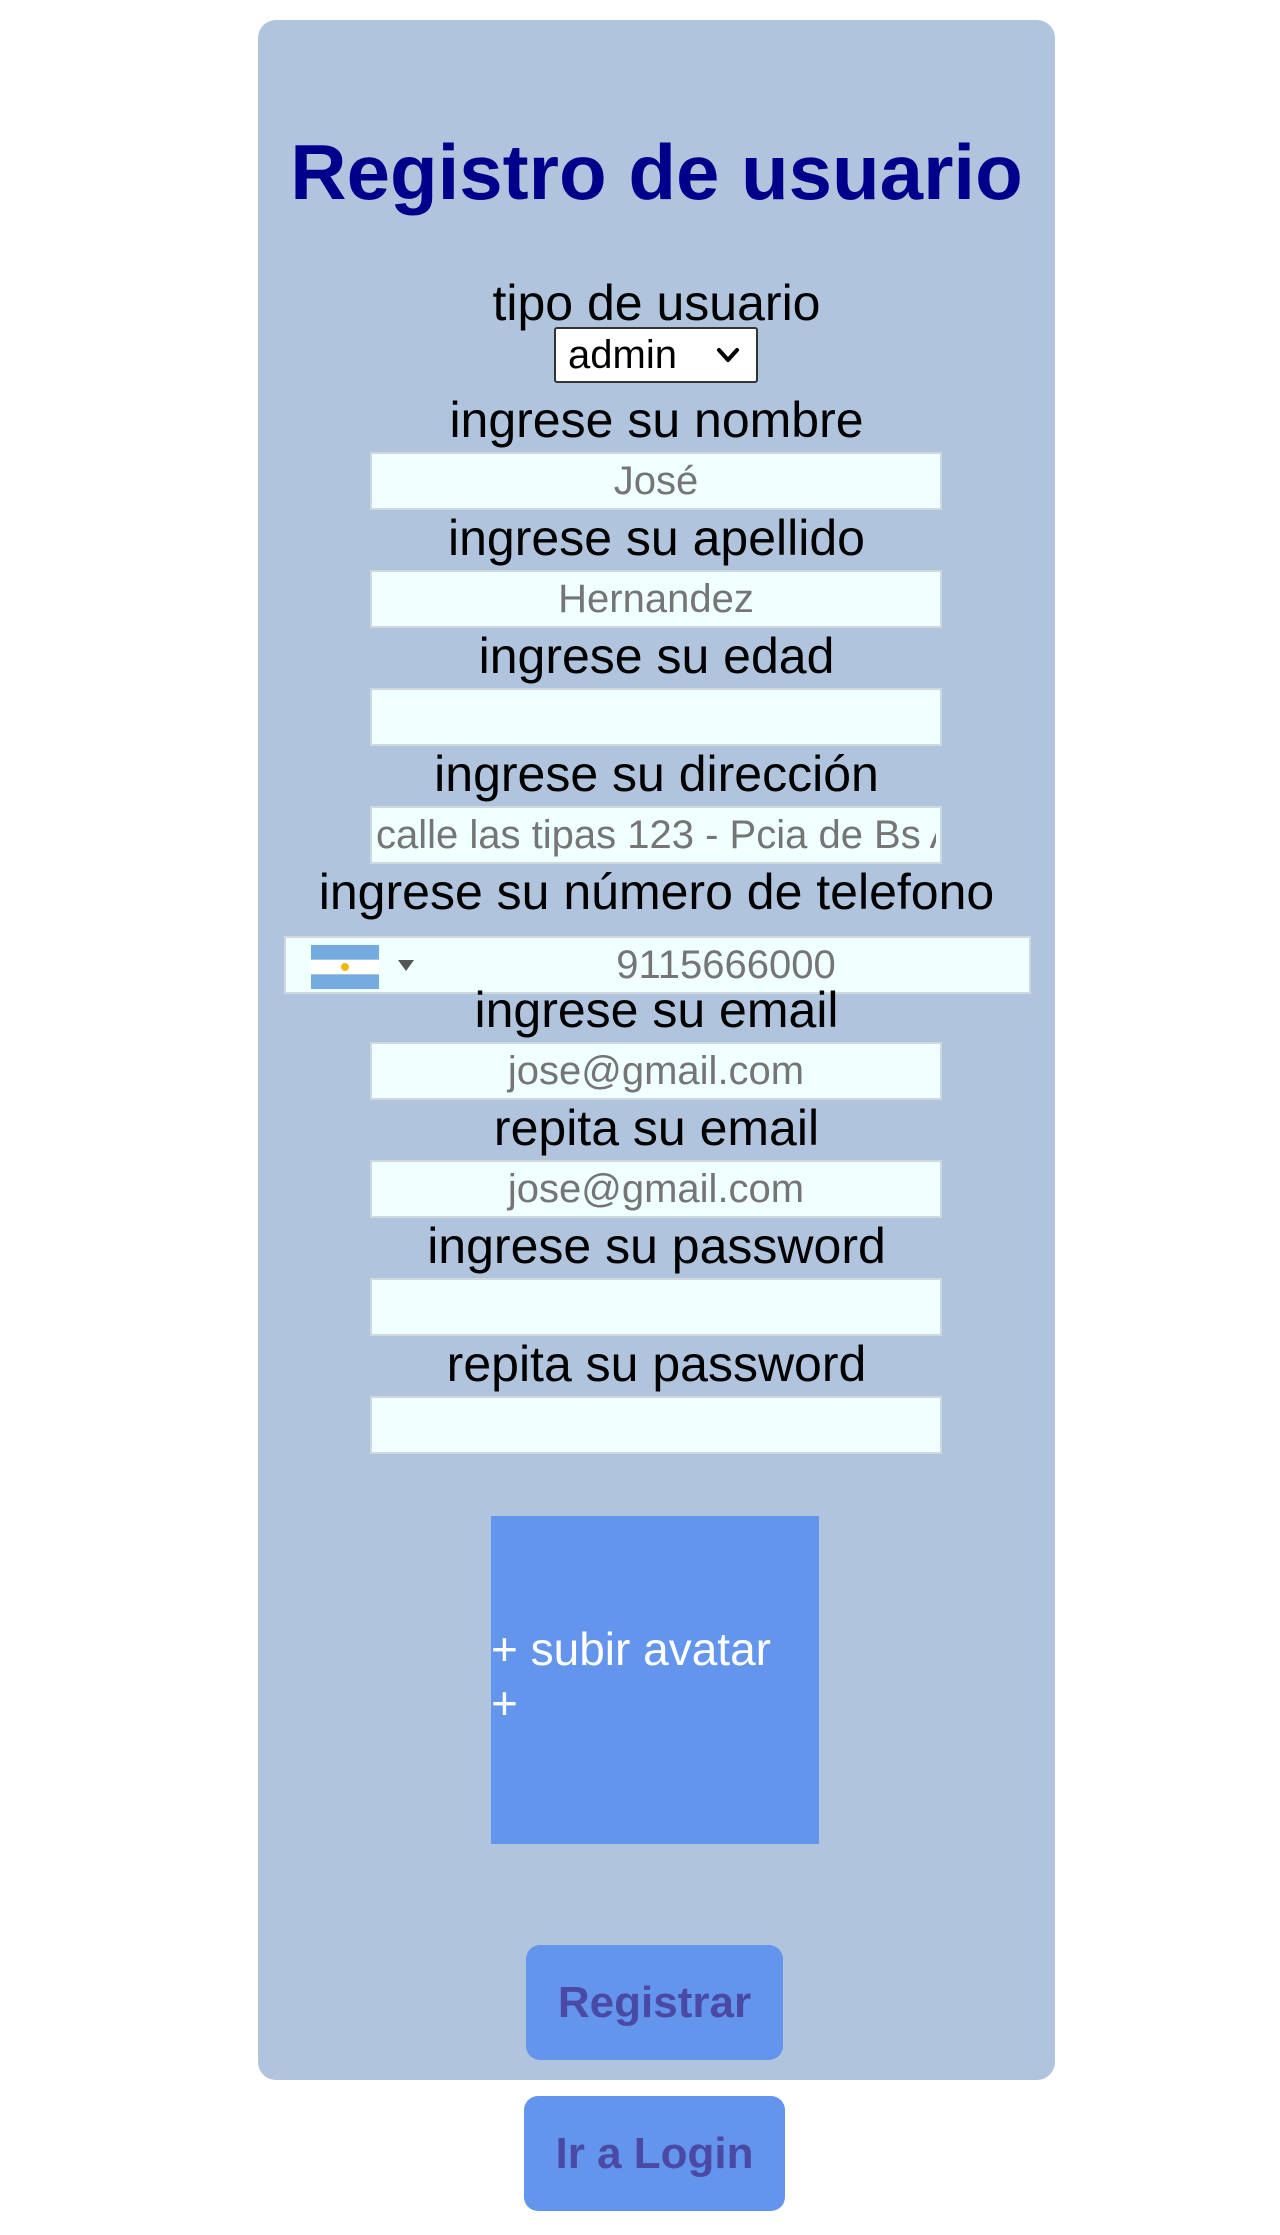  I want to click on country-dropdown-caret-icon, so click(406, 966).